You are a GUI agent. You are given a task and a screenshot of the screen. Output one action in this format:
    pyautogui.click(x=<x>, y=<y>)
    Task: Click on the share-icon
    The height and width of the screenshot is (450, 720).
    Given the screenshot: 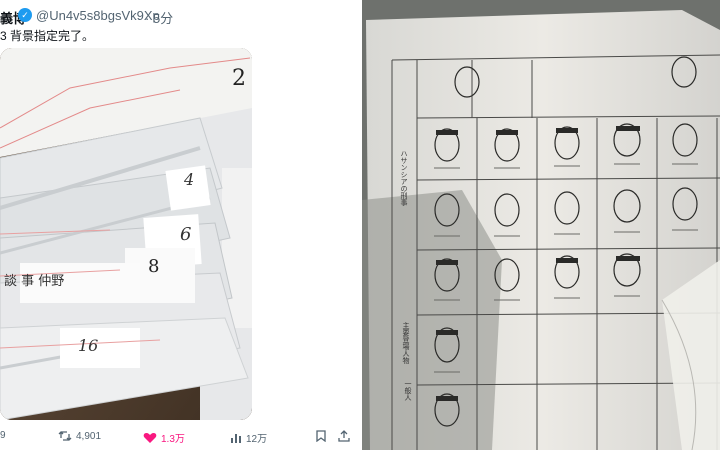 What is the action you would take?
    pyautogui.click(x=344, y=436)
    